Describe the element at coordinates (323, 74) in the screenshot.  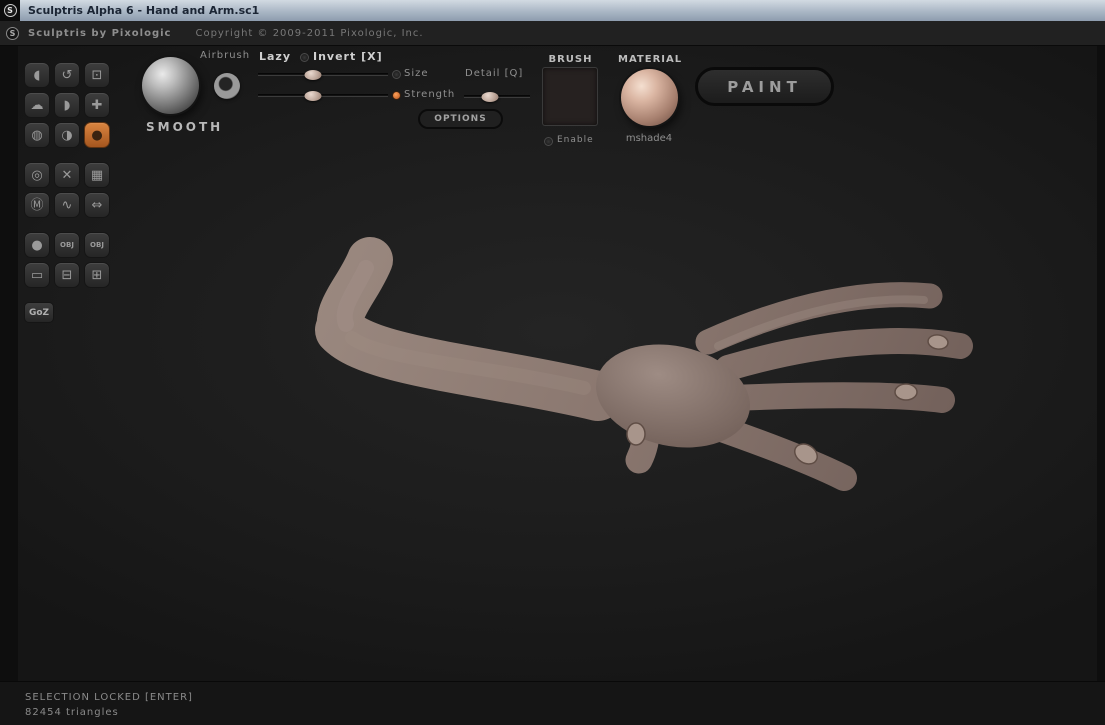
I see `size-slider` at that location.